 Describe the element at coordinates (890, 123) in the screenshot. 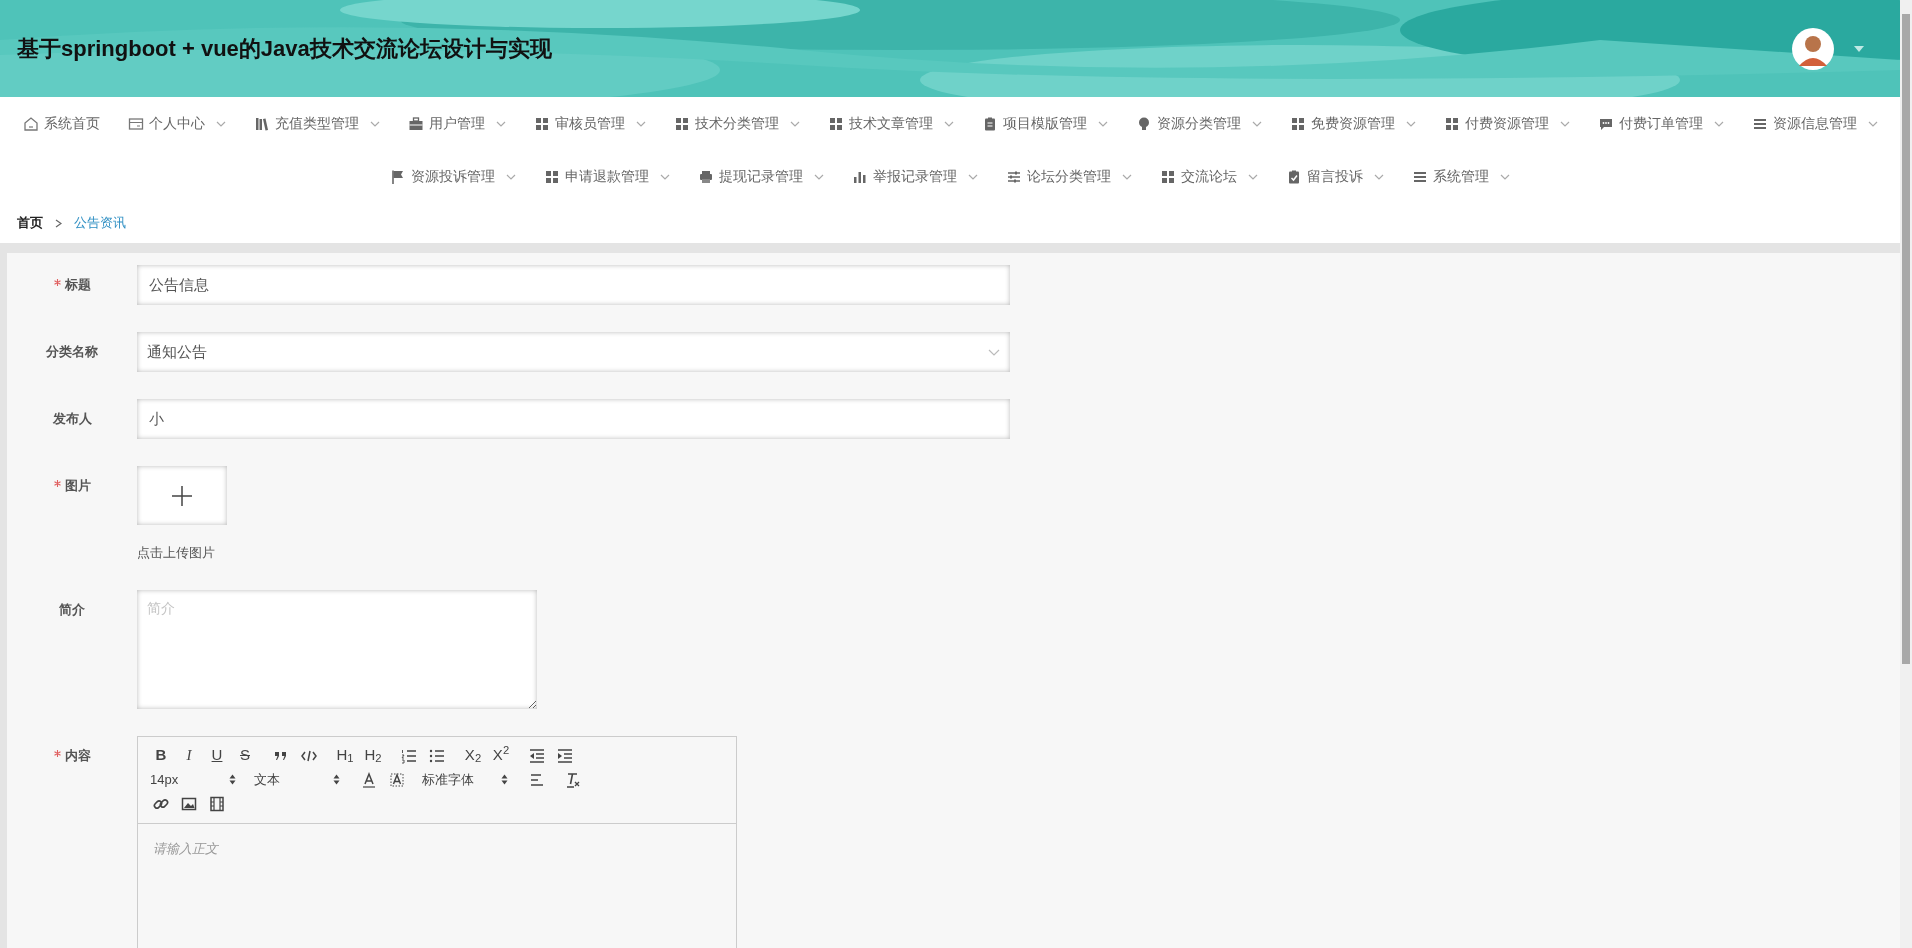

I see `nav-menu-item: 技术文章管理` at that location.